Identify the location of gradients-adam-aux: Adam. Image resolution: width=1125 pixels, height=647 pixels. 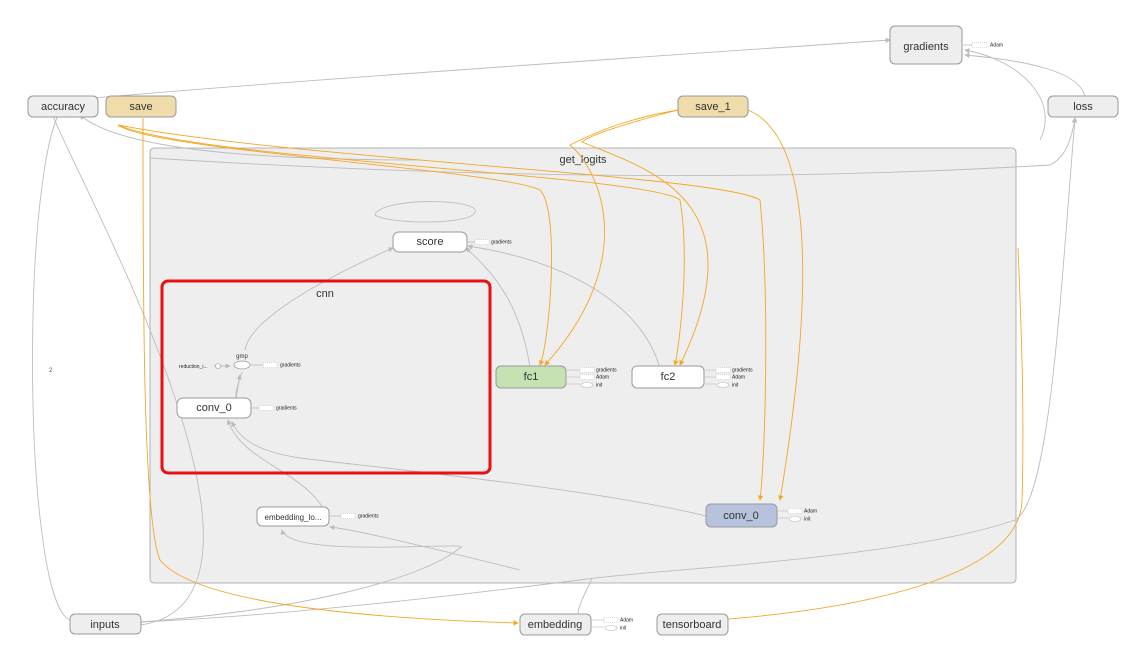
(983, 45).